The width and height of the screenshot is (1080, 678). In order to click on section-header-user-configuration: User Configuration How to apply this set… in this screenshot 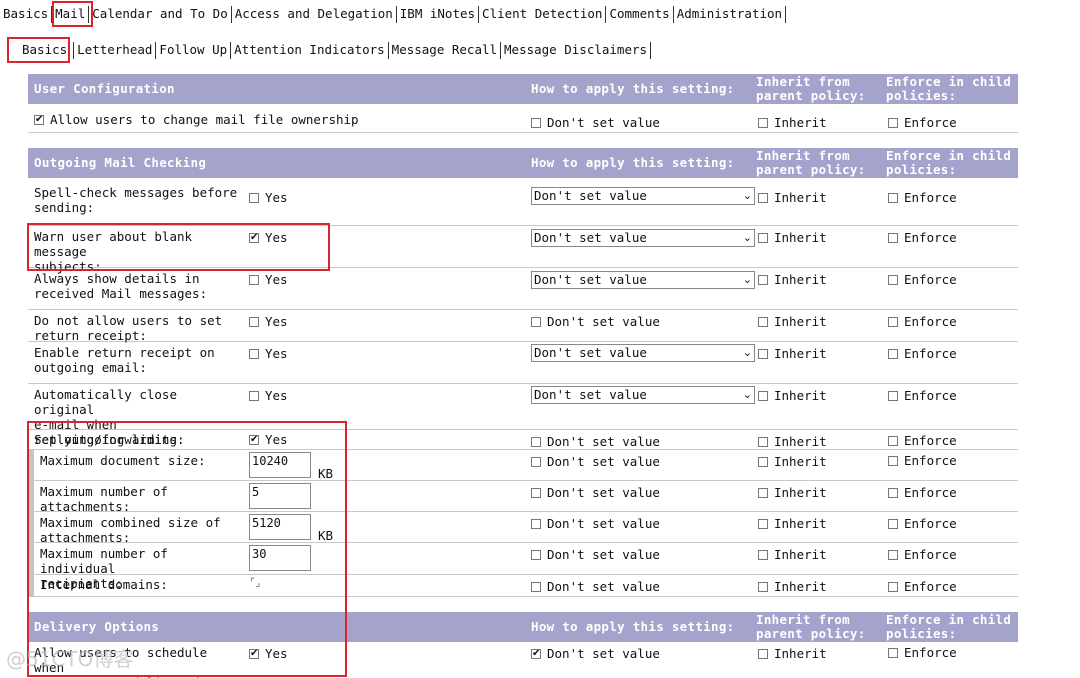, I will do `click(523, 89)`.